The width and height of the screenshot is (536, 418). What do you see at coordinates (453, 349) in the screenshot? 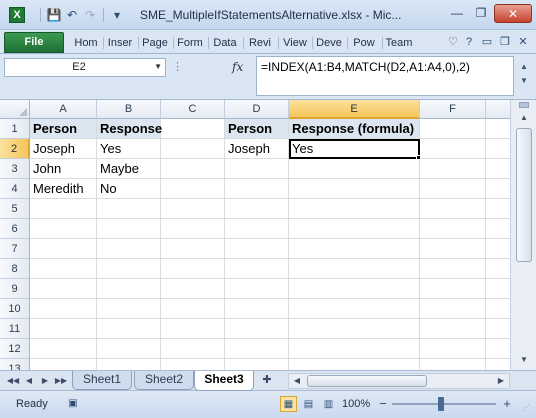
I see `cell-f12` at bounding box center [453, 349].